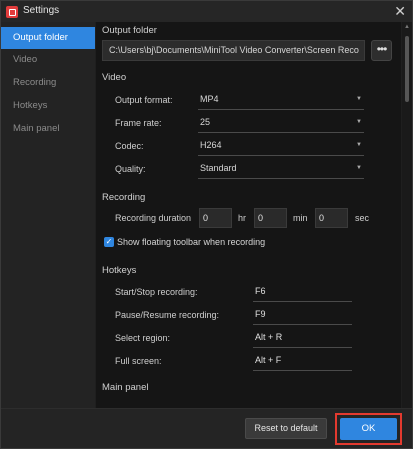 The width and height of the screenshot is (413, 449). What do you see at coordinates (331, 218) in the screenshot?
I see `duration-seconds-input: 0` at bounding box center [331, 218].